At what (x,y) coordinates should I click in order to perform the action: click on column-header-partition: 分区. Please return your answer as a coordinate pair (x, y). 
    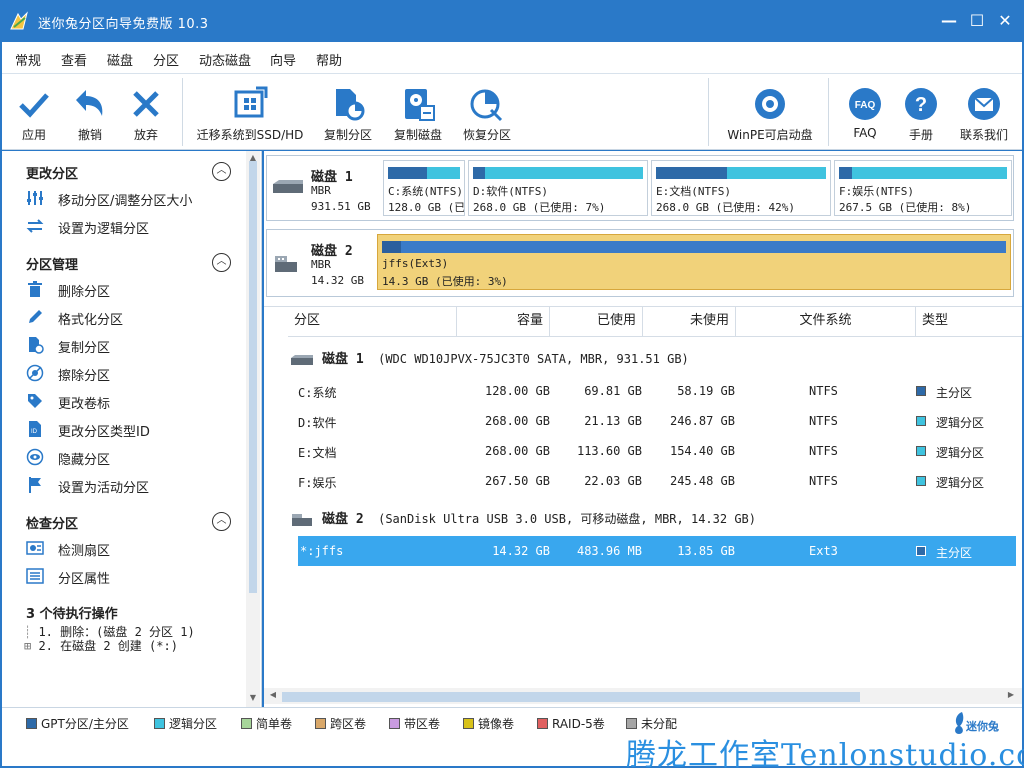
    Looking at the image, I should click on (372, 322).